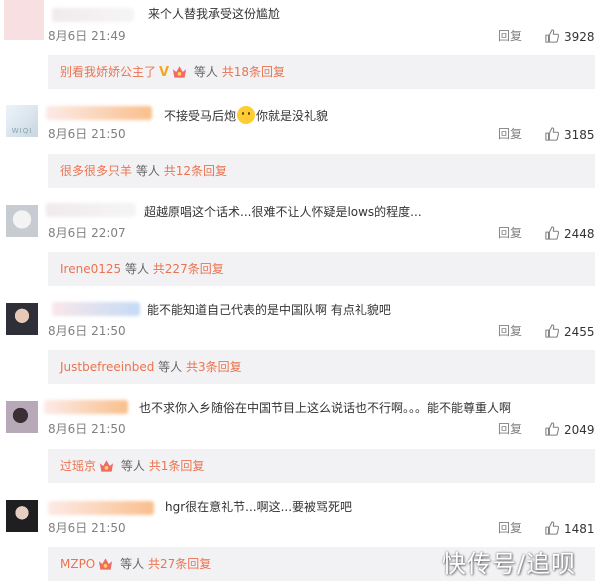  I want to click on like-button: 2049, so click(570, 429).